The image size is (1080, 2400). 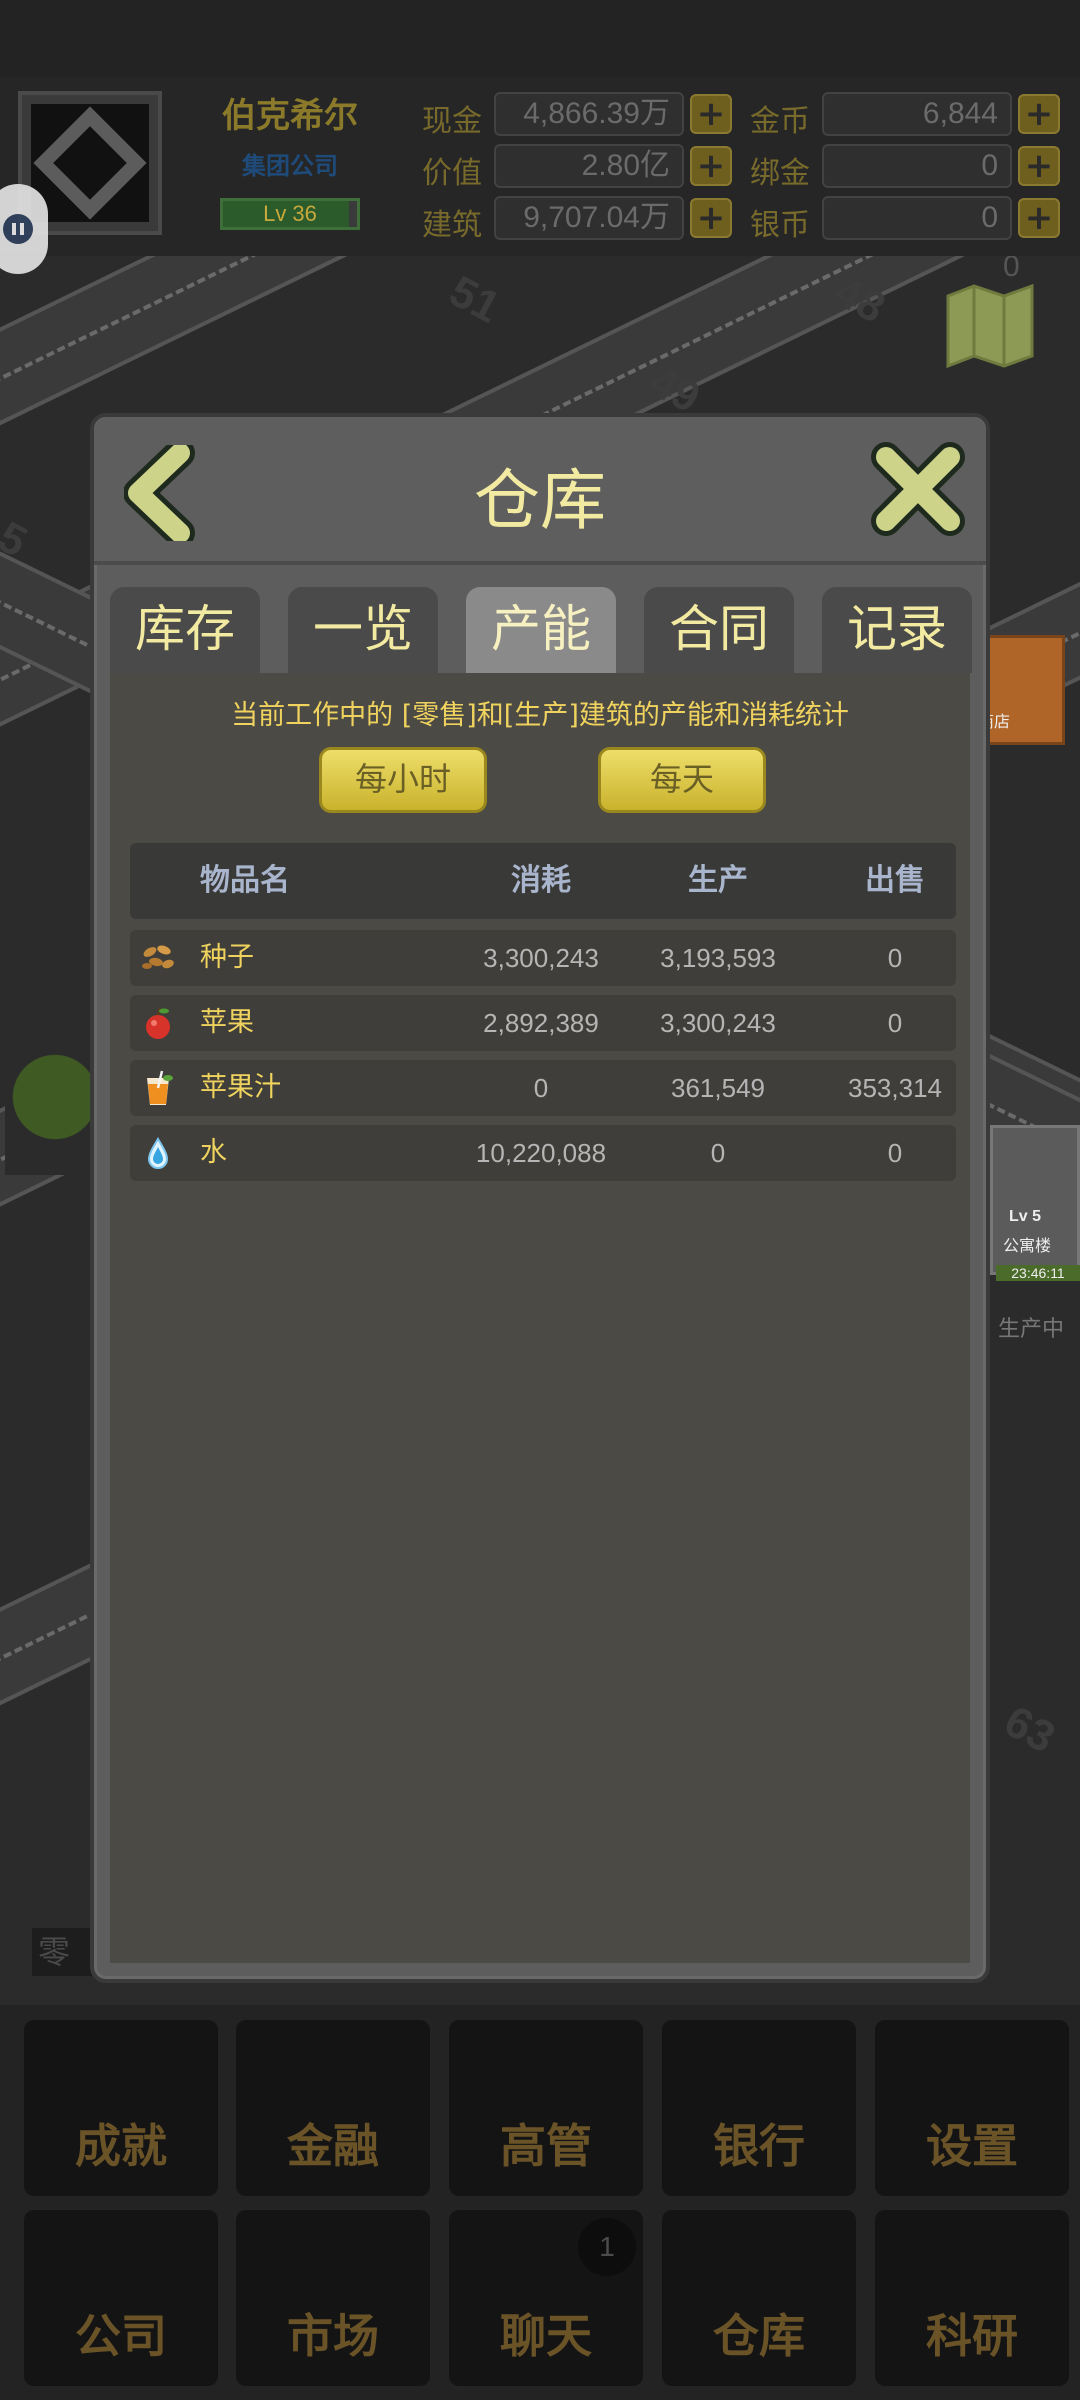 What do you see at coordinates (1039, 166) in the screenshot?
I see `add-bound-gold-button: +` at bounding box center [1039, 166].